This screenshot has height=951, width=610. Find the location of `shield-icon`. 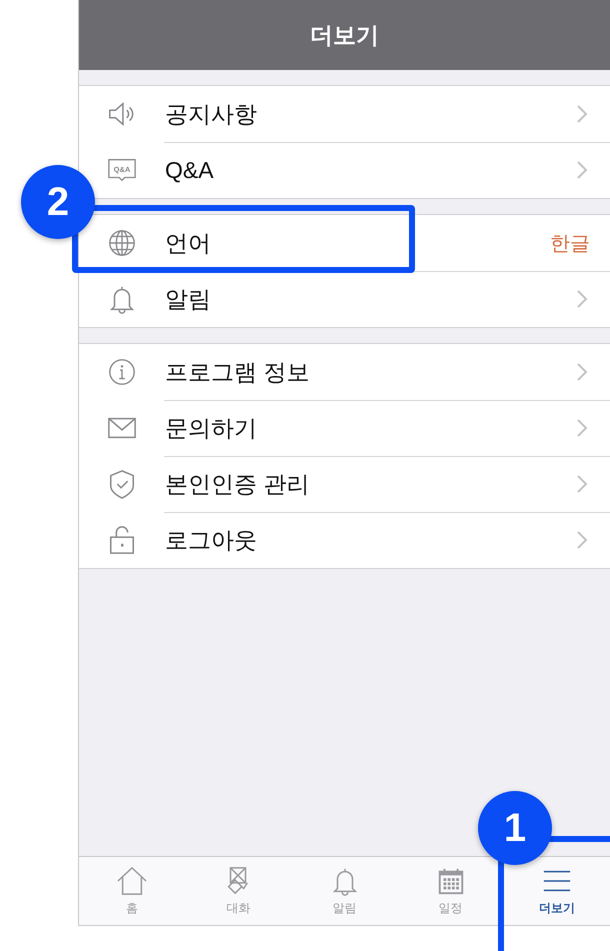

shield-icon is located at coordinates (122, 484).